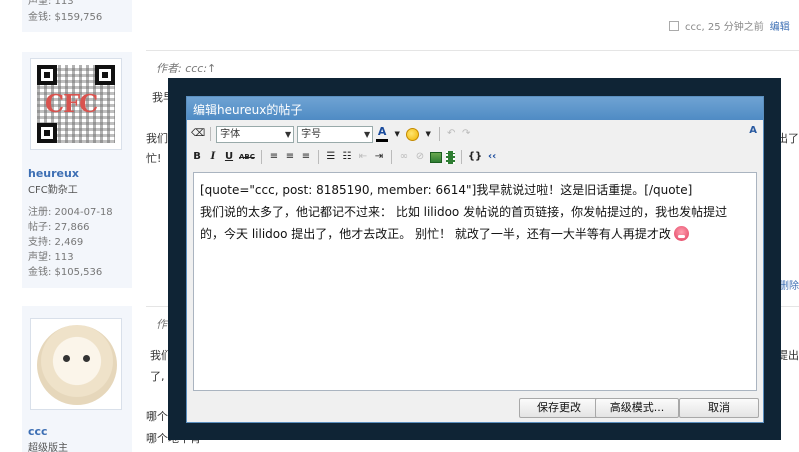 The width and height of the screenshot is (799, 452). Describe the element at coordinates (71, 103) in the screenshot. I see `cfc-logo: CFC` at that location.